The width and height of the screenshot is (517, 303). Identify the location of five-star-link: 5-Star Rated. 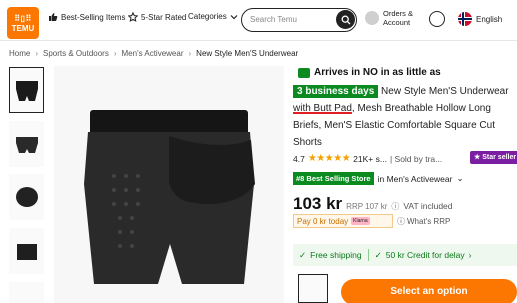
(157, 17).